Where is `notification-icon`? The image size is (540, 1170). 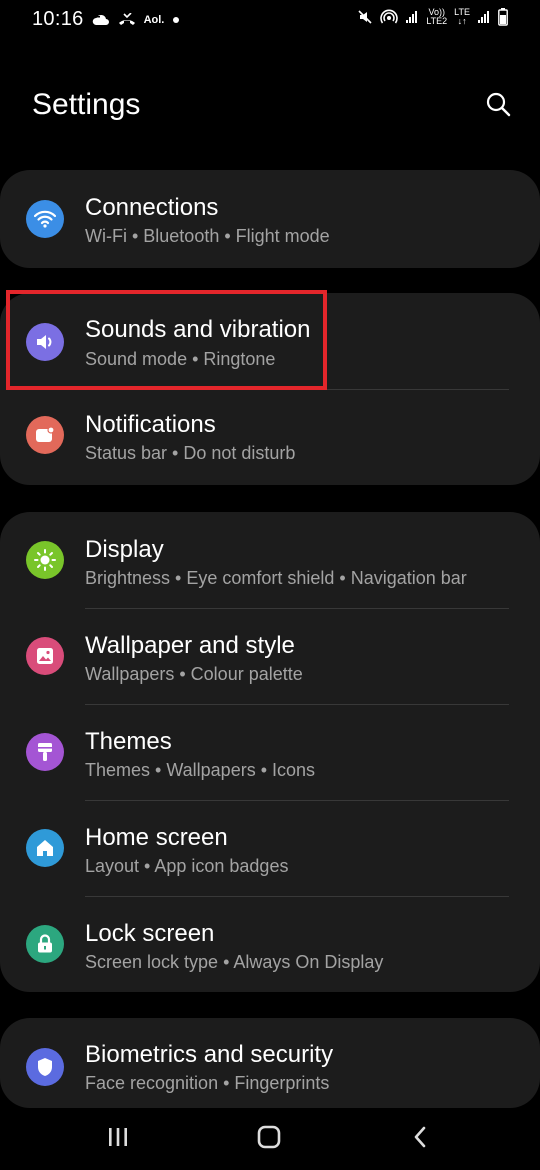
notification-icon is located at coordinates (45, 435).